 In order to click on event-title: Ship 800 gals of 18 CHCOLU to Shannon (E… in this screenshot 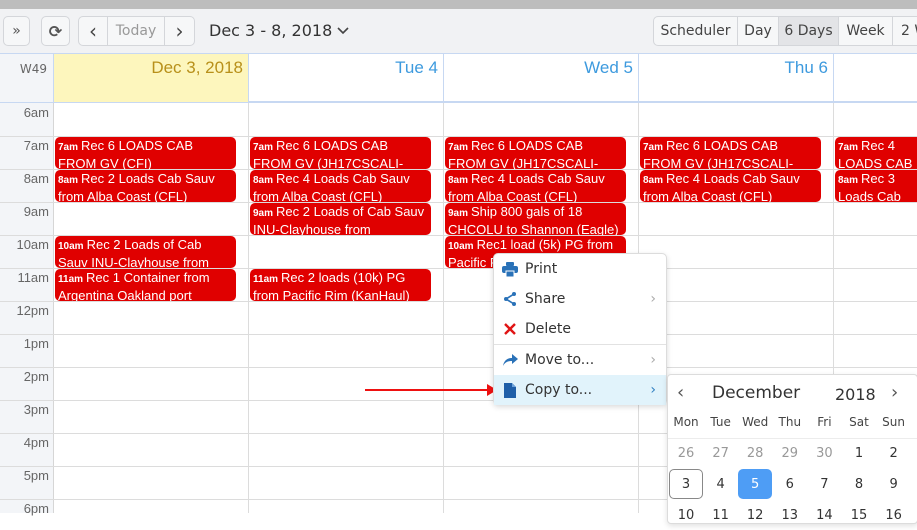, I will do `click(533, 219)`.